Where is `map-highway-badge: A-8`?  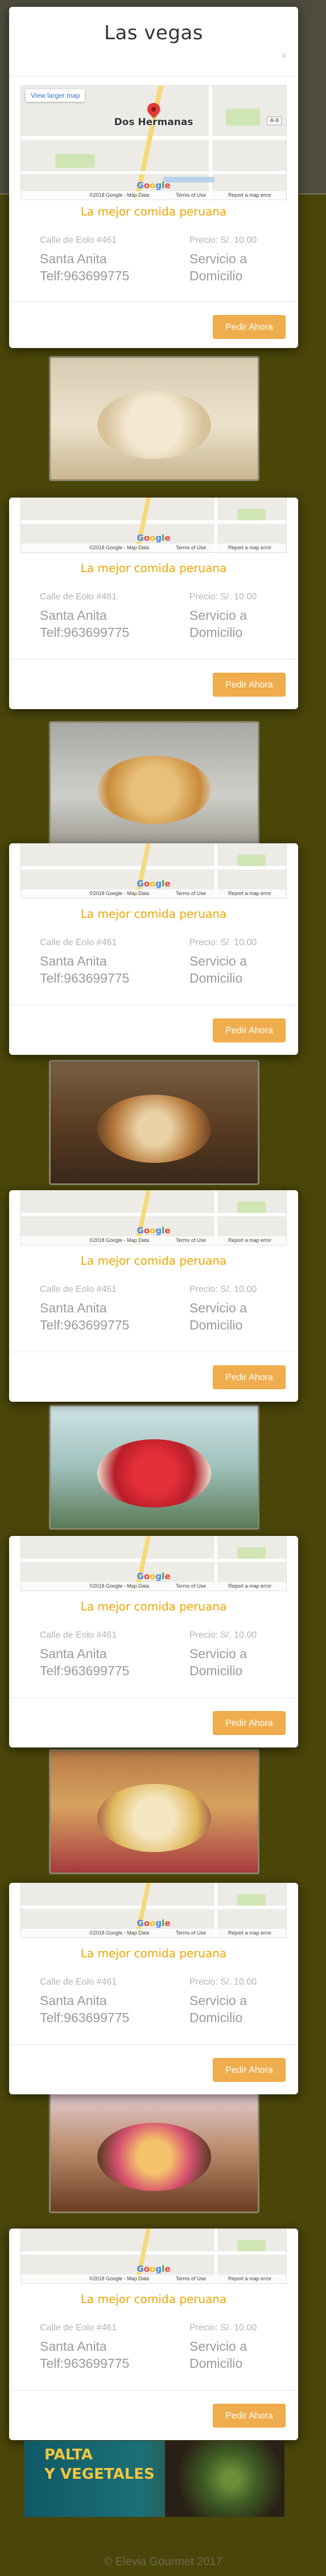
map-highway-badge: A-8 is located at coordinates (274, 121).